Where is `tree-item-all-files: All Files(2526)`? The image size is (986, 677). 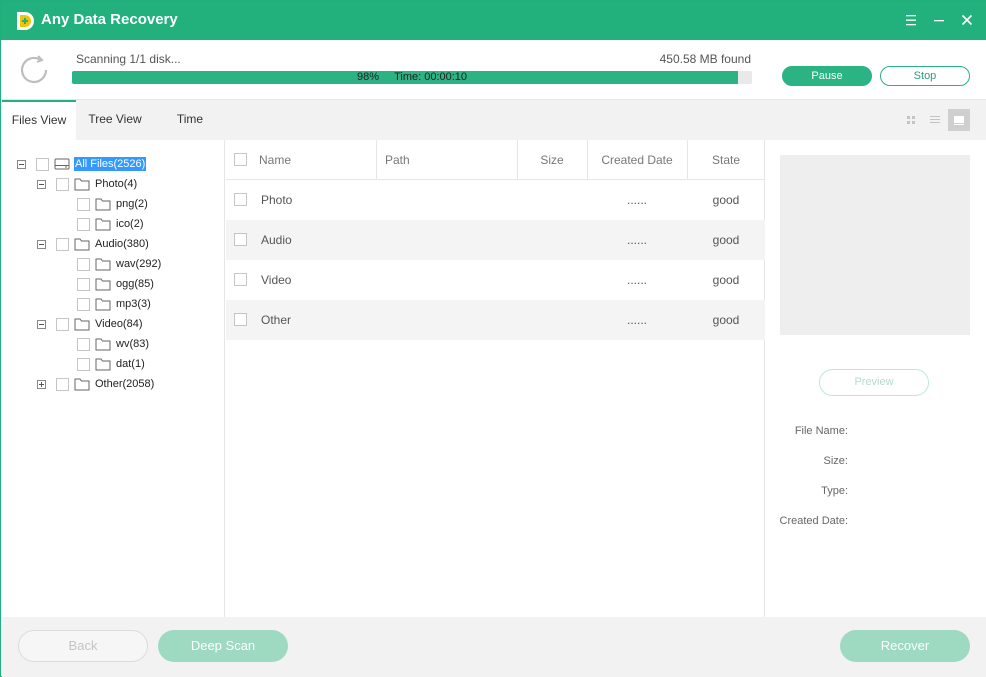 tree-item-all-files: All Files(2526) is located at coordinates (82, 164).